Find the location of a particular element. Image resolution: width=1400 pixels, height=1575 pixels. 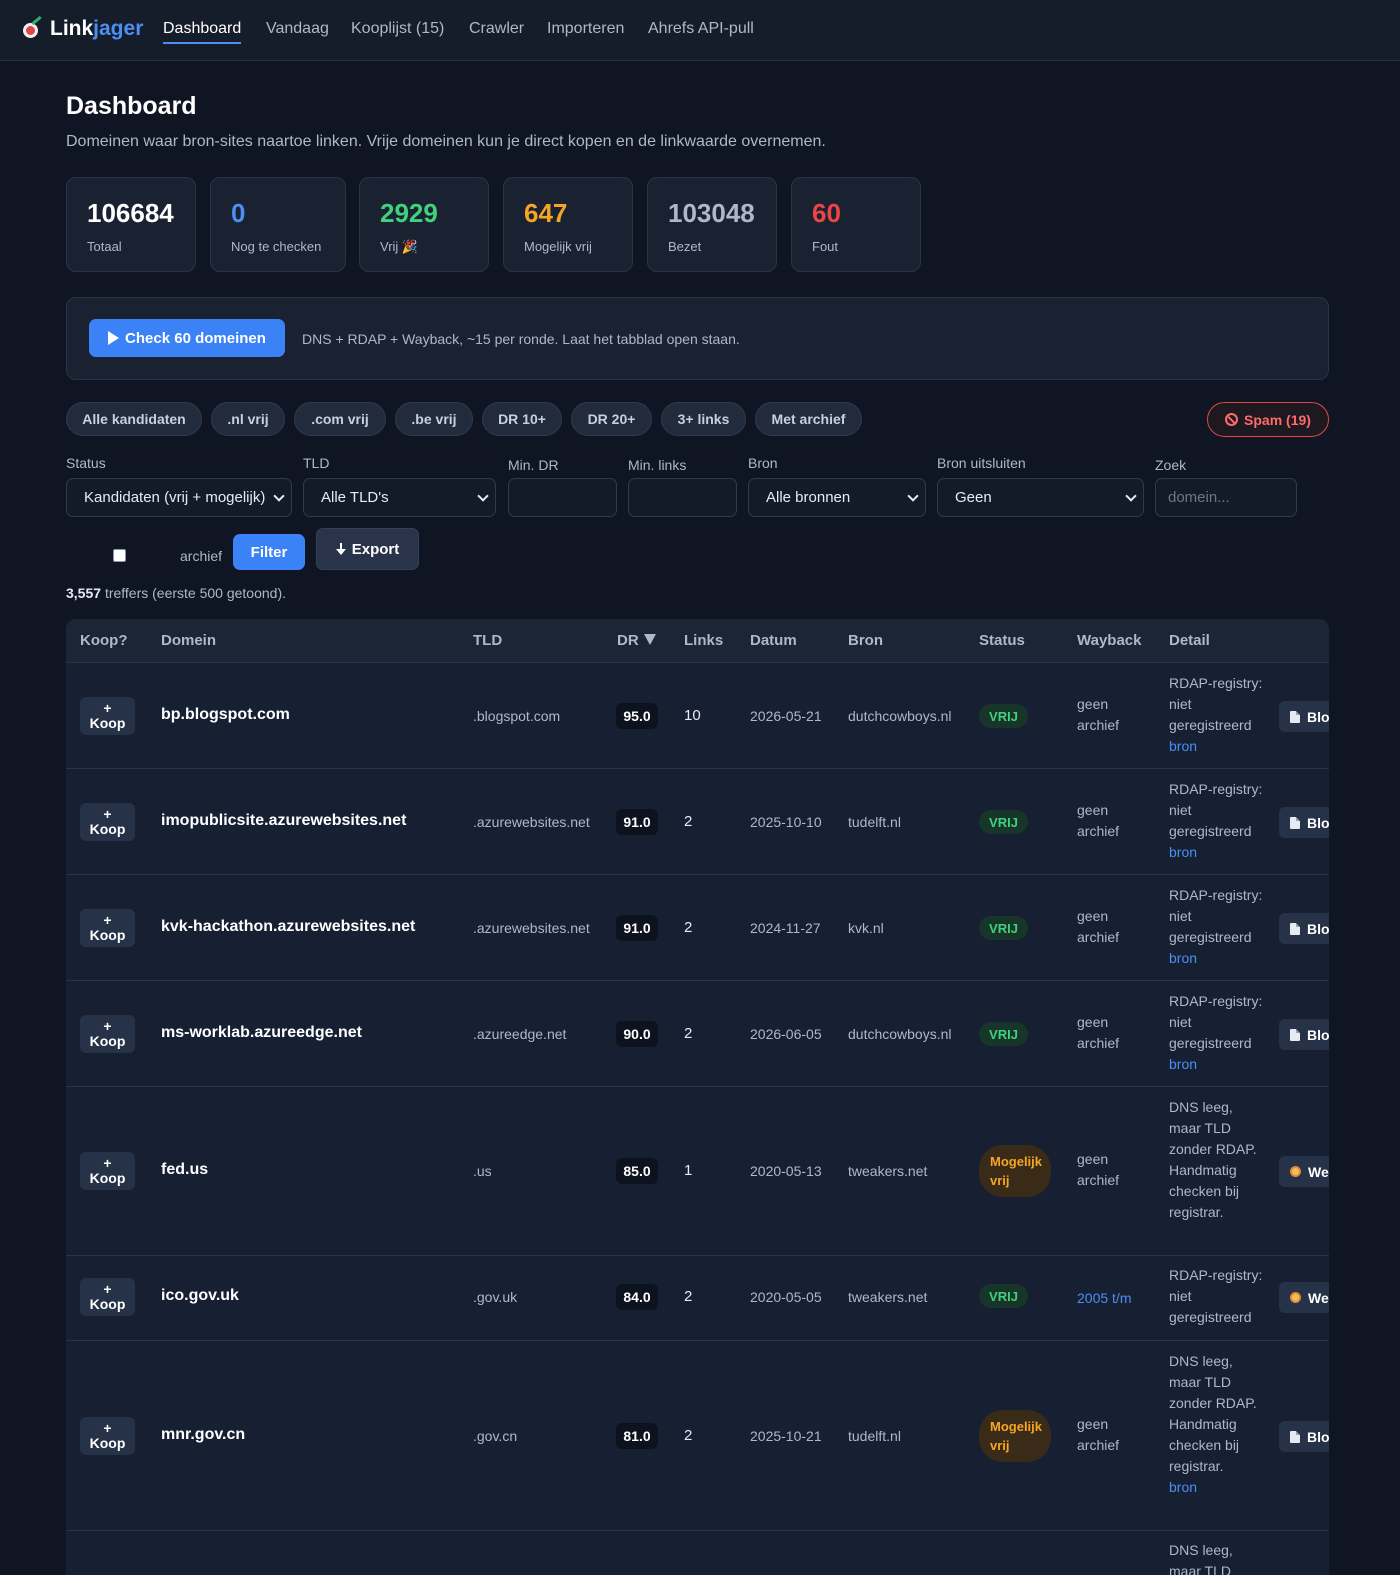

nav-importeren: Importeren is located at coordinates (585, 29).